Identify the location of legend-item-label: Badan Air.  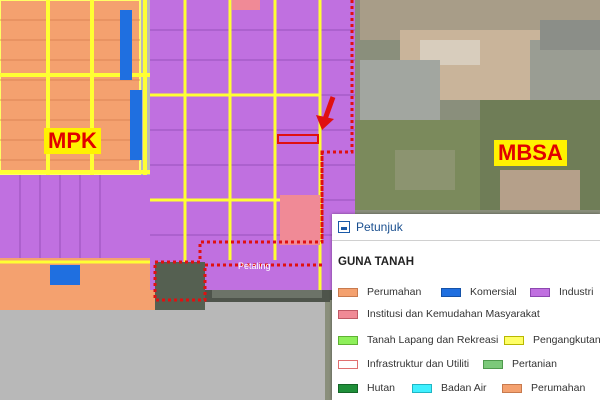
(464, 388).